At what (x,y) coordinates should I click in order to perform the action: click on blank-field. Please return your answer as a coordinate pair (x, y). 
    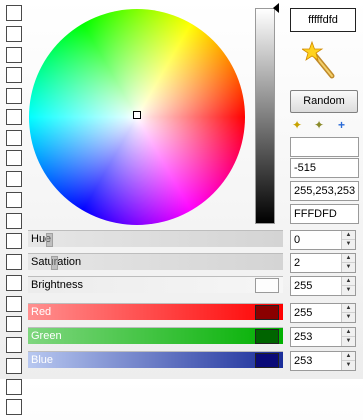
    Looking at the image, I should click on (324, 147).